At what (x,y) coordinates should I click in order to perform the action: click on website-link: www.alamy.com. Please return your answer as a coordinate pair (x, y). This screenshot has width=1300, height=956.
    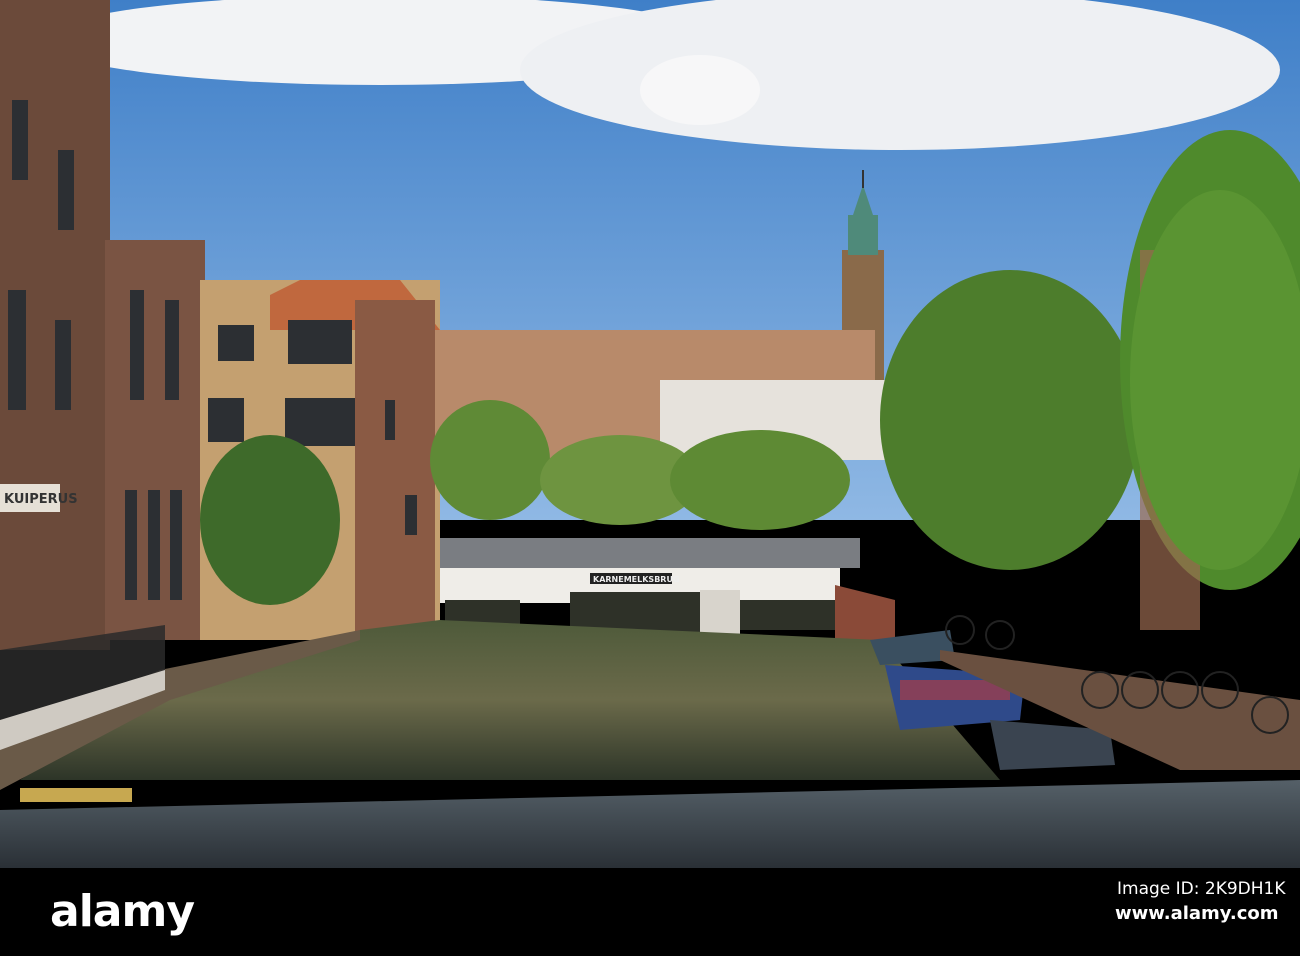
    Looking at the image, I should click on (1197, 913).